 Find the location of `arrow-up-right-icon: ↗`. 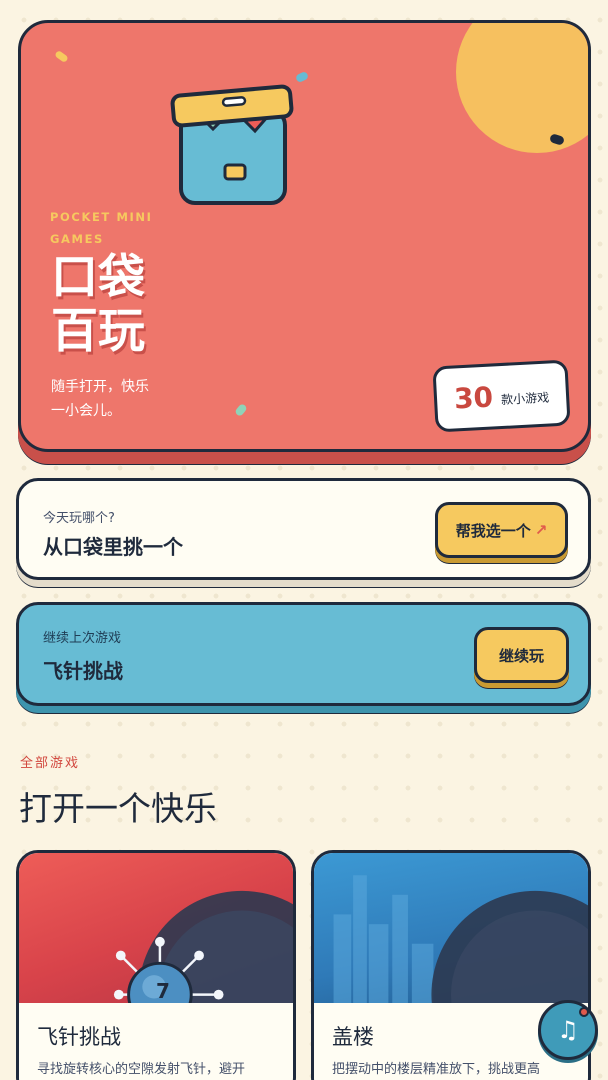

arrow-up-right-icon: ↗ is located at coordinates (541, 530).